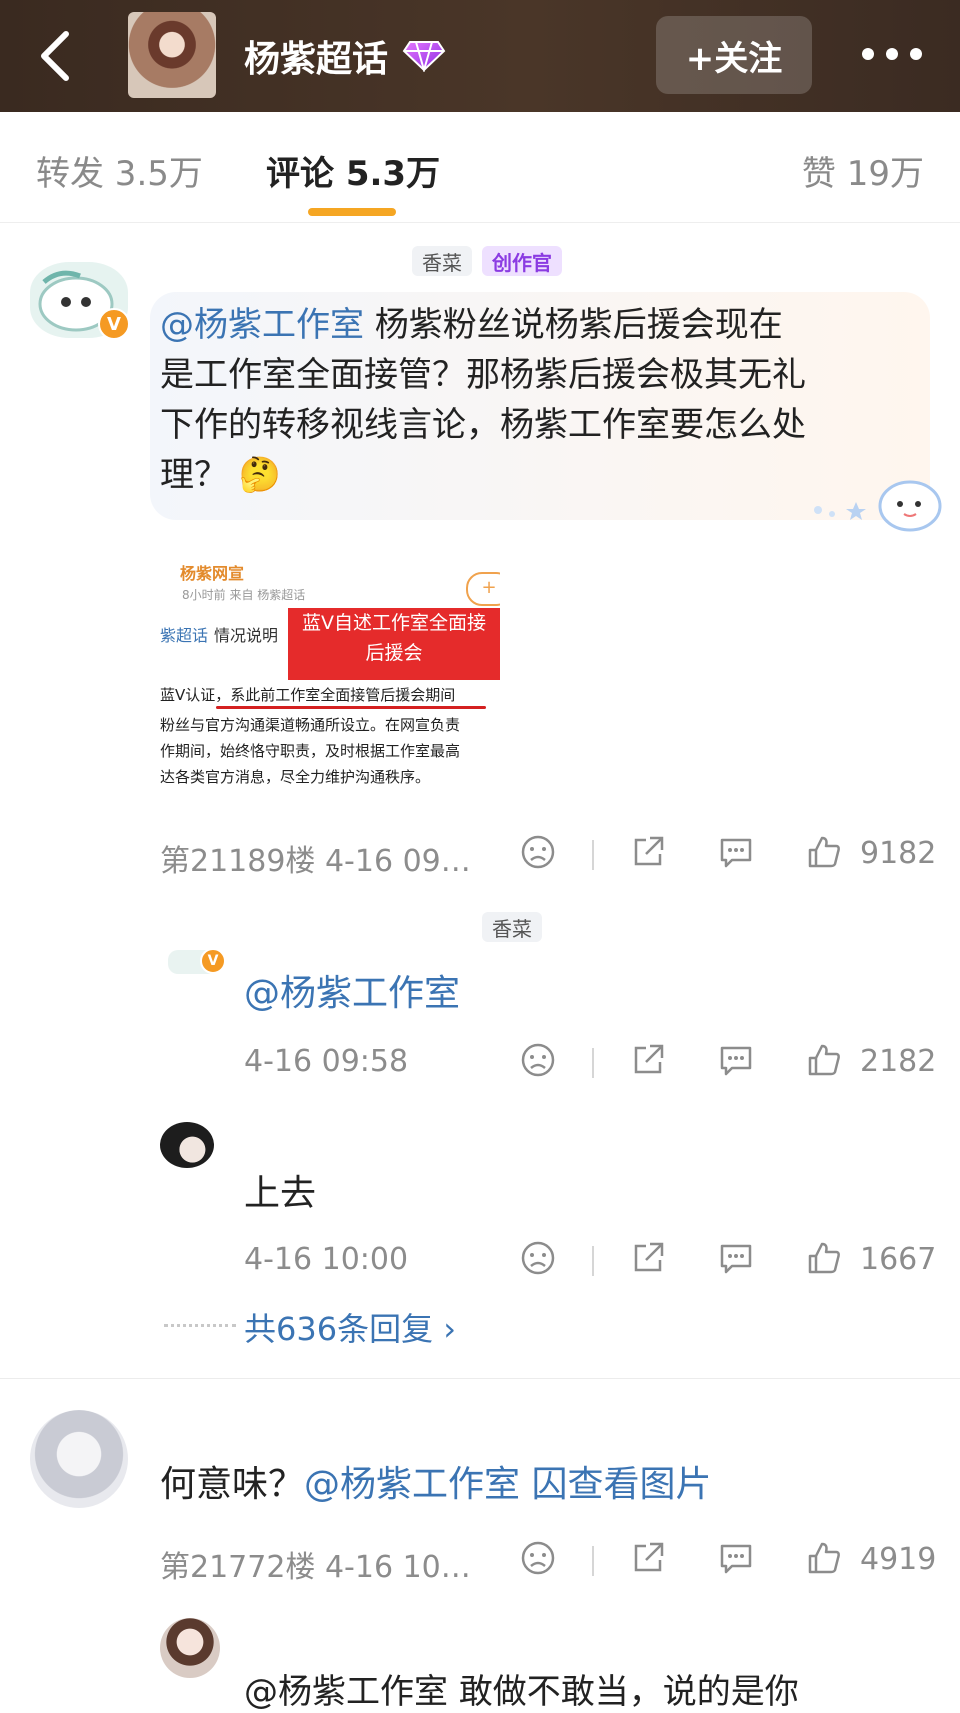 This screenshot has height=1713, width=960. I want to click on comment-line: 是工作室全面接管？那杨紫后援会极其无礼, so click(483, 375).